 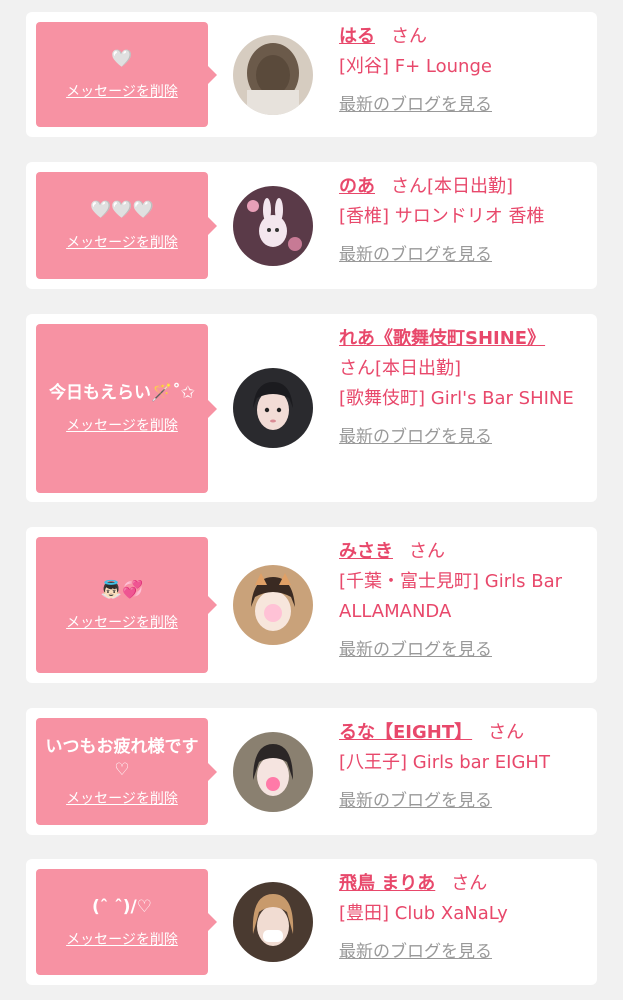 What do you see at coordinates (366, 551) in the screenshot?
I see `cast-name-link: みさき` at bounding box center [366, 551].